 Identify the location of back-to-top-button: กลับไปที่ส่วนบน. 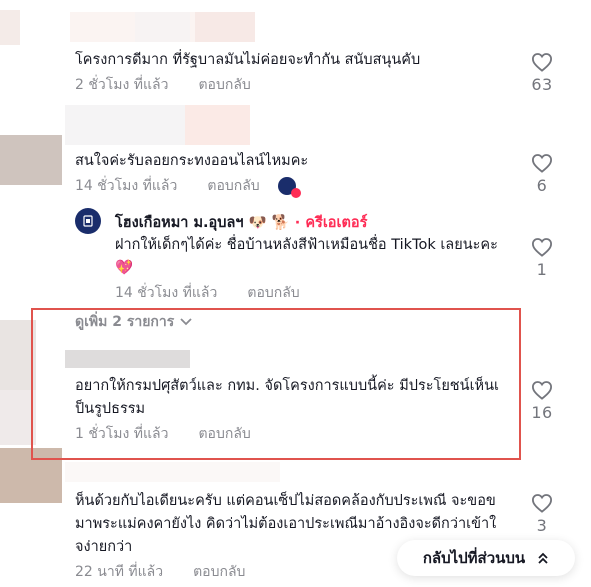
(486, 558).